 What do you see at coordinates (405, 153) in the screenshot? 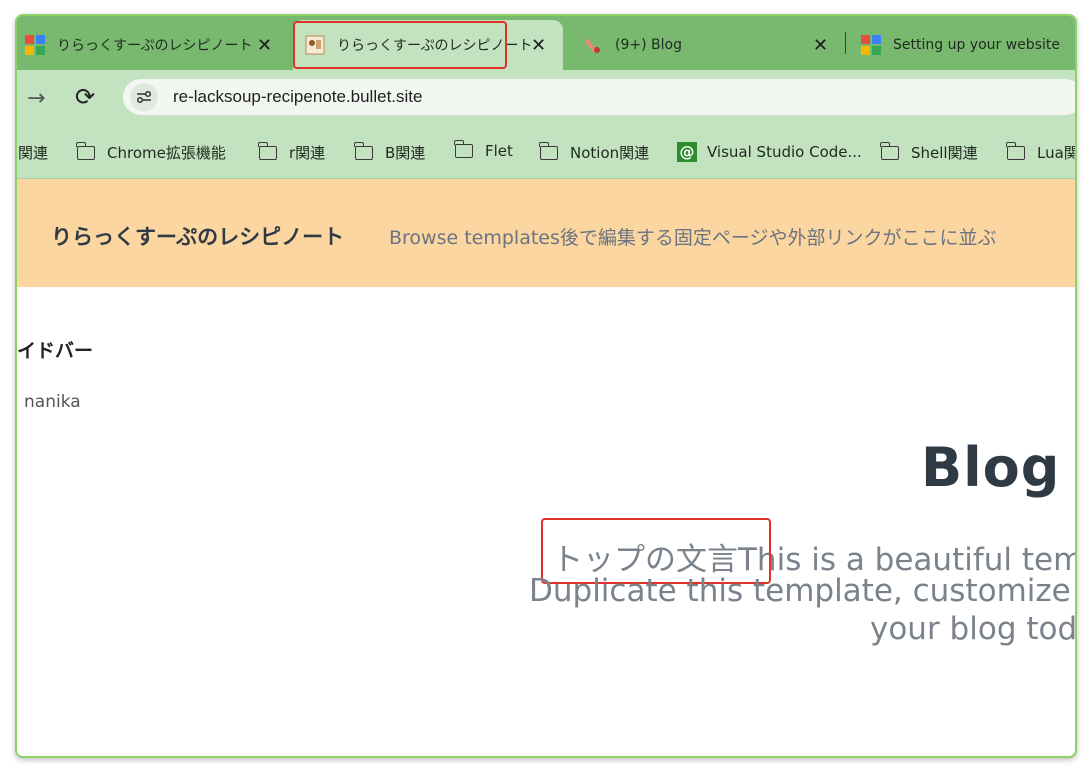
I see `bookmark-label: B関連` at bounding box center [405, 153].